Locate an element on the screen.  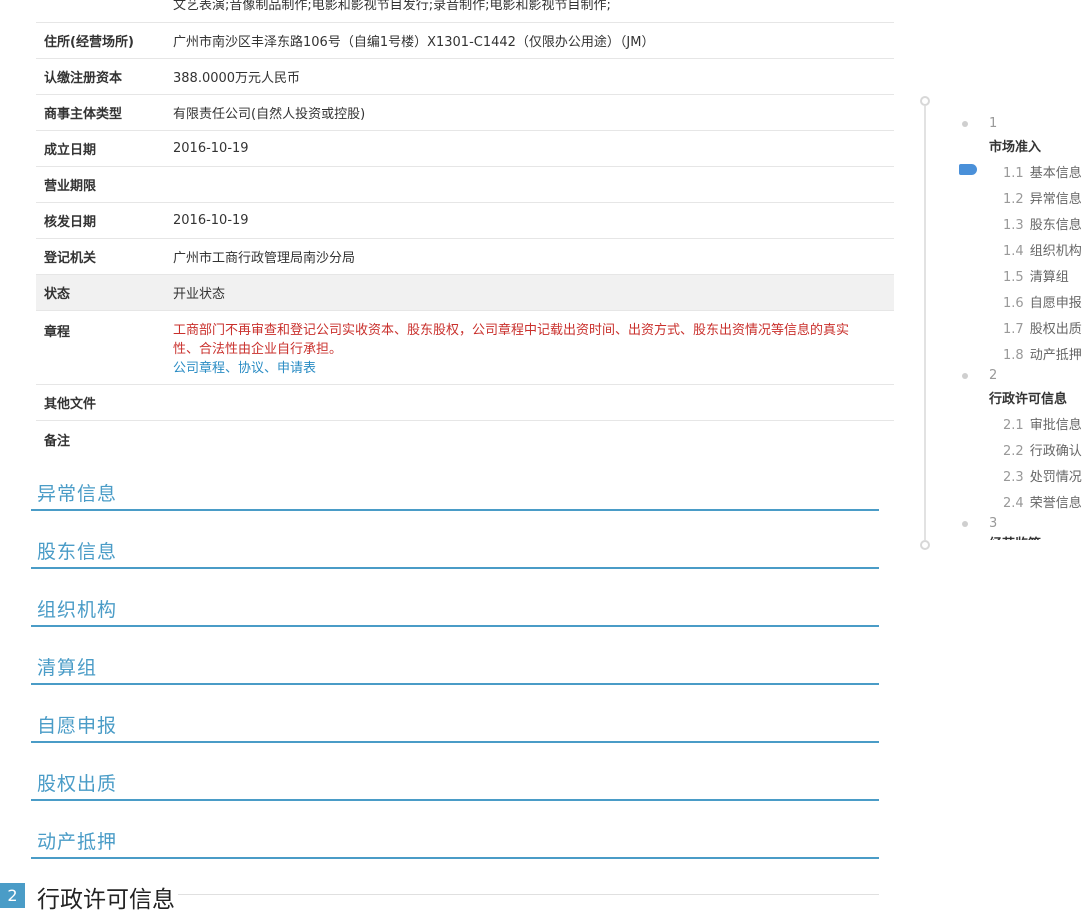
nav-item-organization: 1.4 组织机构 is located at coordinates (1042, 249).